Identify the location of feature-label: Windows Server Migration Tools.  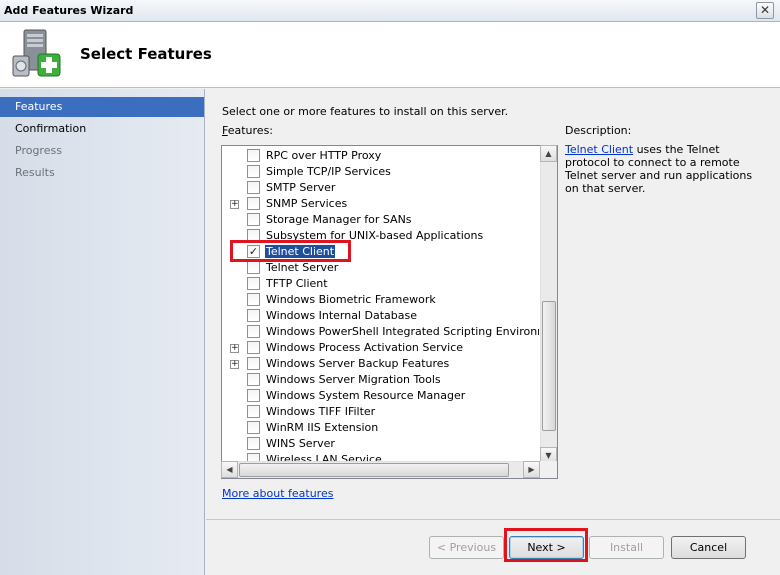
(353, 379).